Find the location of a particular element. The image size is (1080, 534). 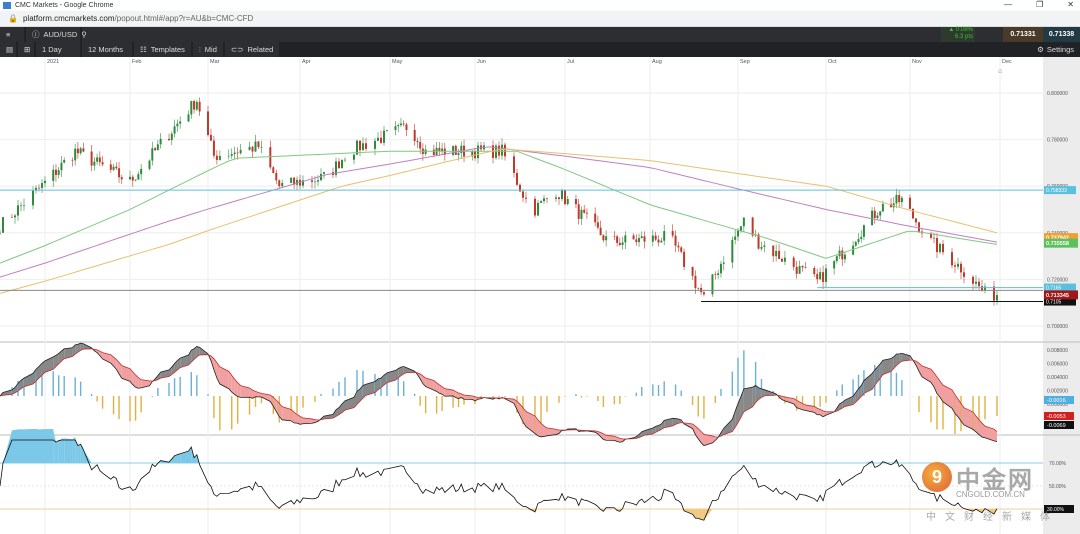

settings-button: ⚙ Settings is located at coordinates (1055, 49).